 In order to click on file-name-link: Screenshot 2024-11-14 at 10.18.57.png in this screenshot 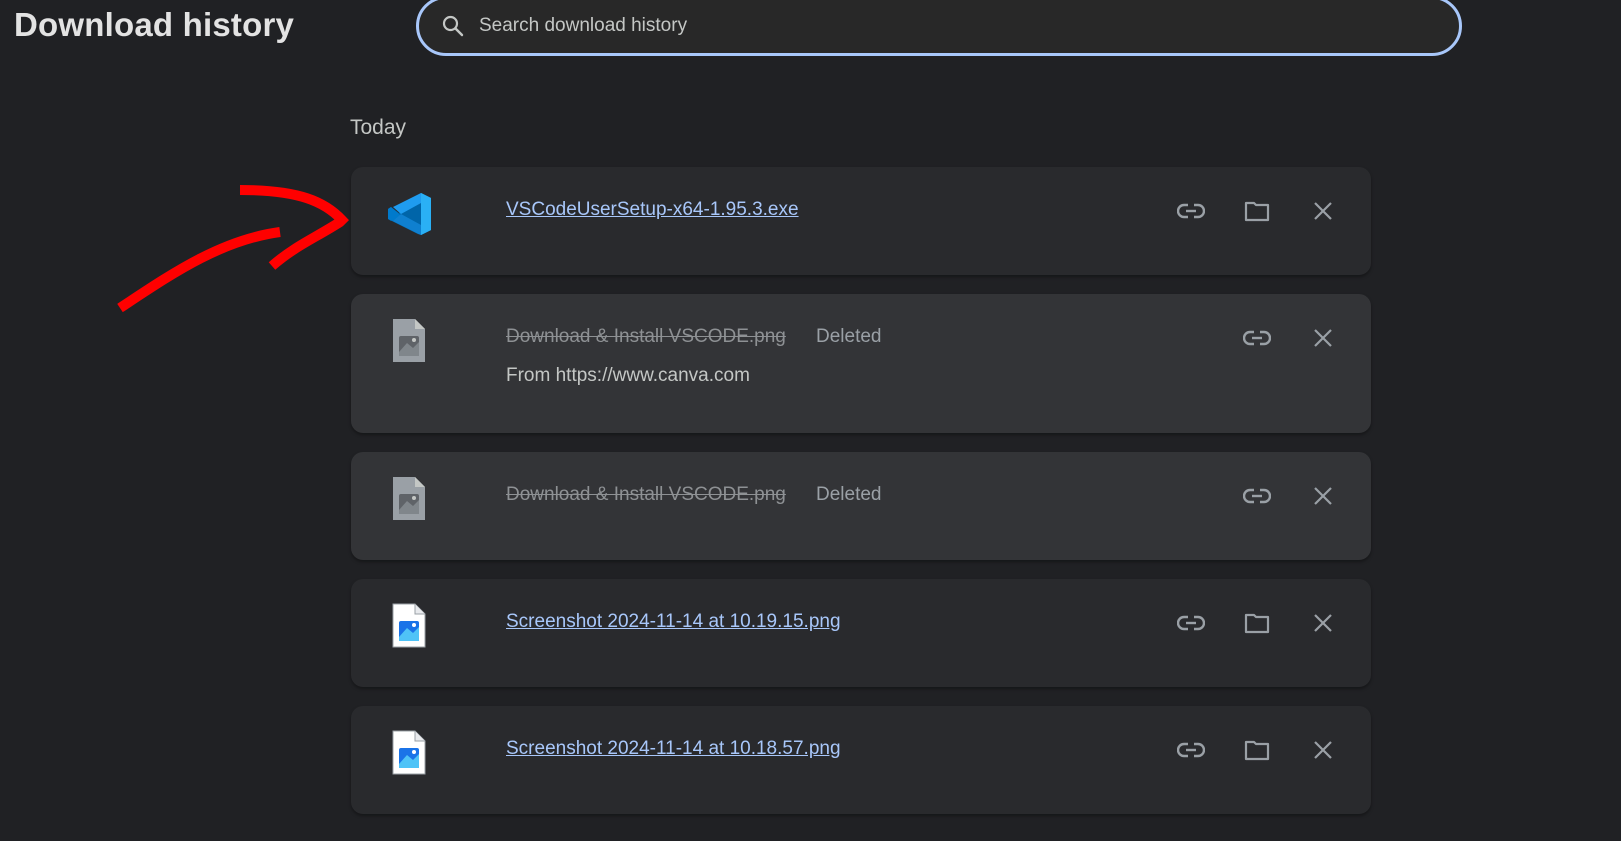, I will do `click(673, 749)`.